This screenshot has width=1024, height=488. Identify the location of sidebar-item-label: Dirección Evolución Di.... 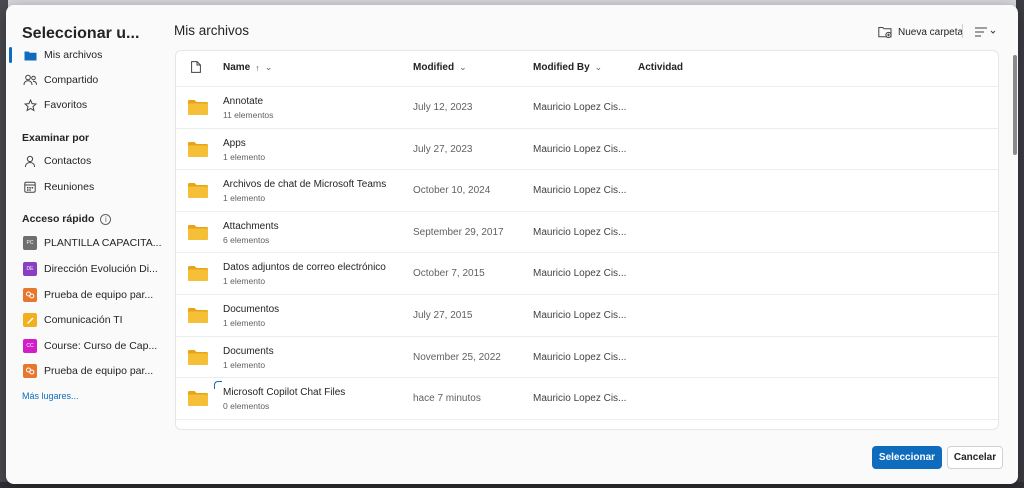
(101, 269).